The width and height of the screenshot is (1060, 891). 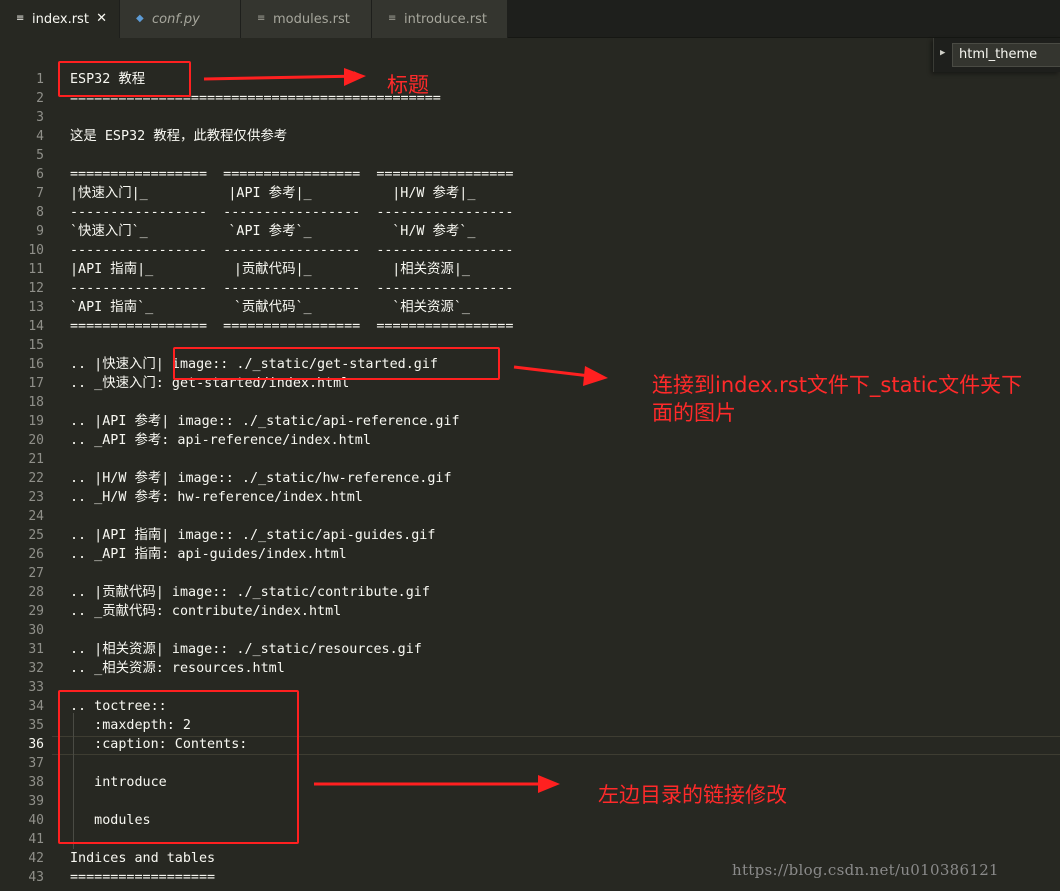 What do you see at coordinates (692, 795) in the screenshot?
I see `toc-note: 左边目录的链接修改` at bounding box center [692, 795].